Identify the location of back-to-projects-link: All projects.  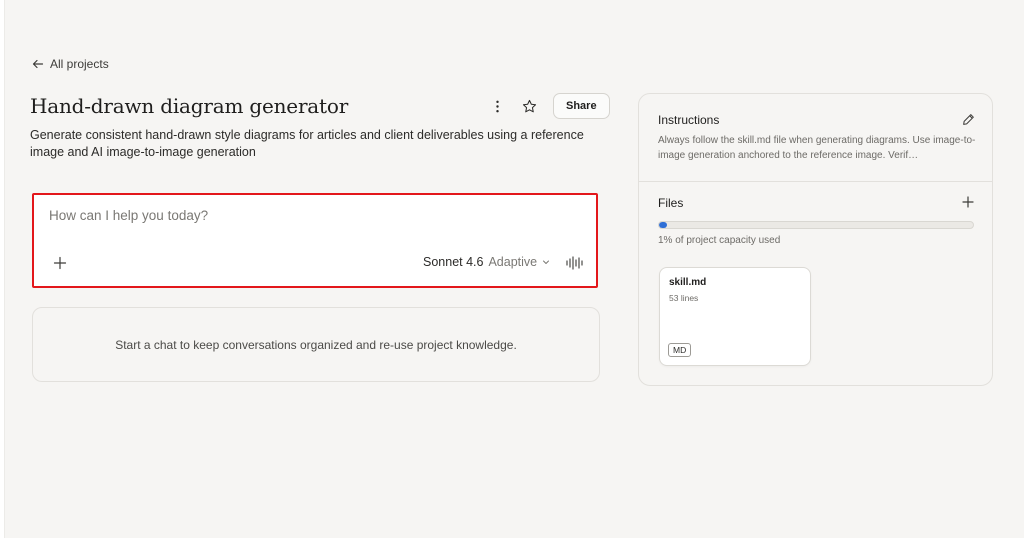
(70, 64).